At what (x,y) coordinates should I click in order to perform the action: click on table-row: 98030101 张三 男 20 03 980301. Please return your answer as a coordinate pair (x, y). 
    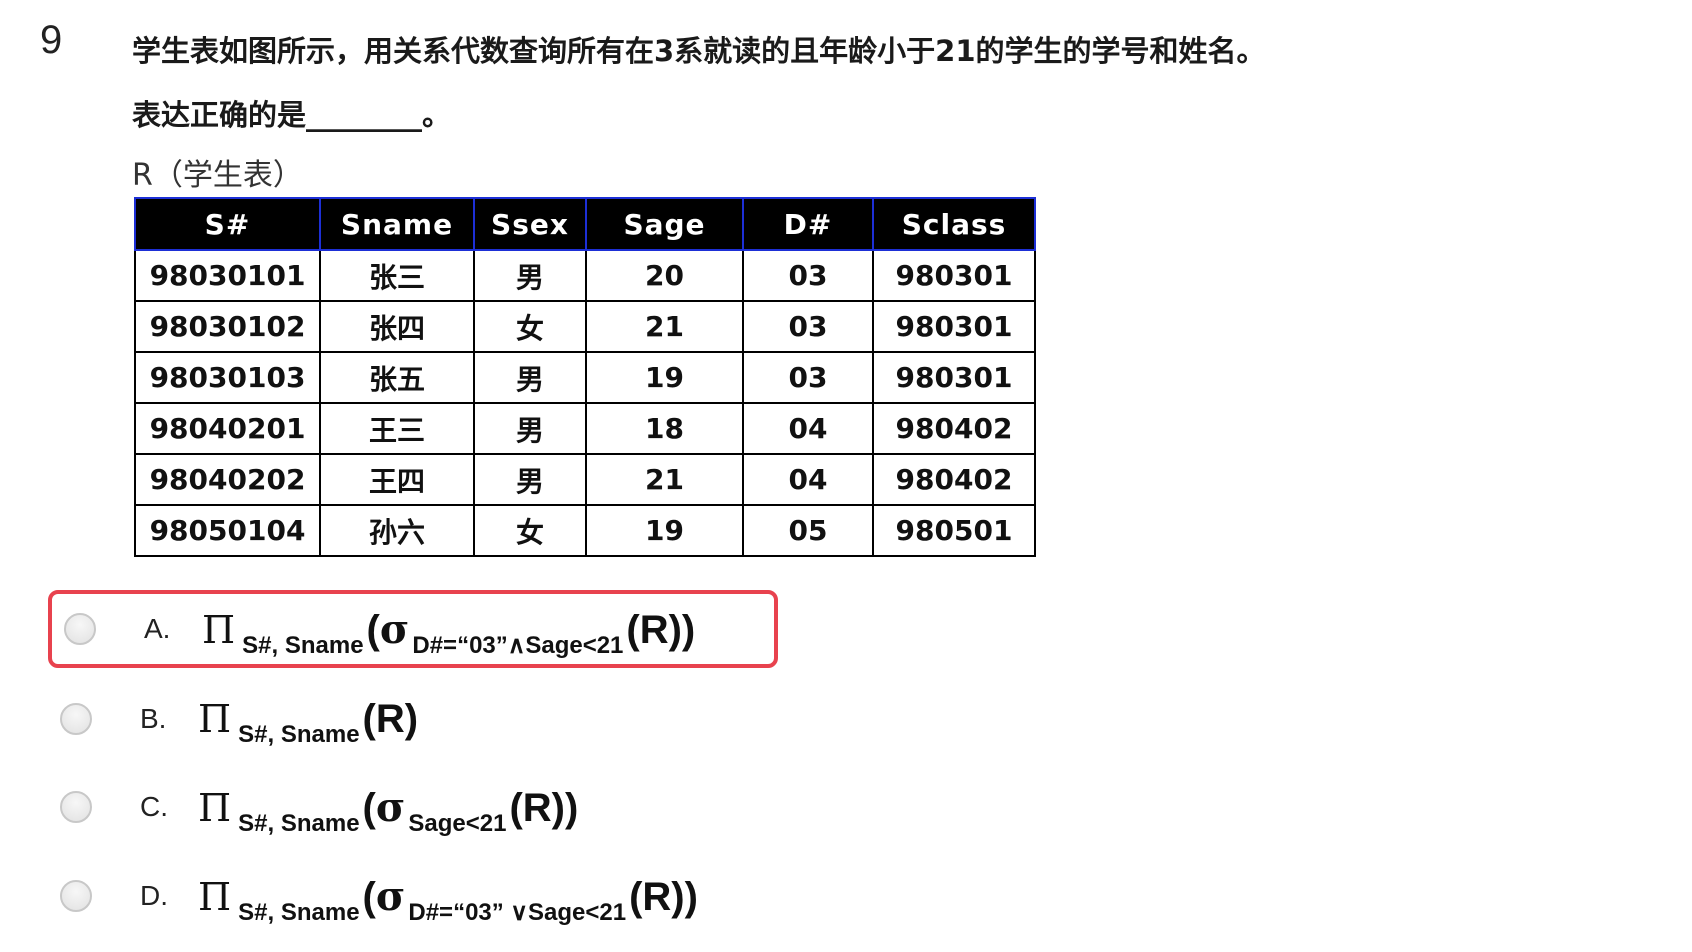
    Looking at the image, I should click on (585, 275).